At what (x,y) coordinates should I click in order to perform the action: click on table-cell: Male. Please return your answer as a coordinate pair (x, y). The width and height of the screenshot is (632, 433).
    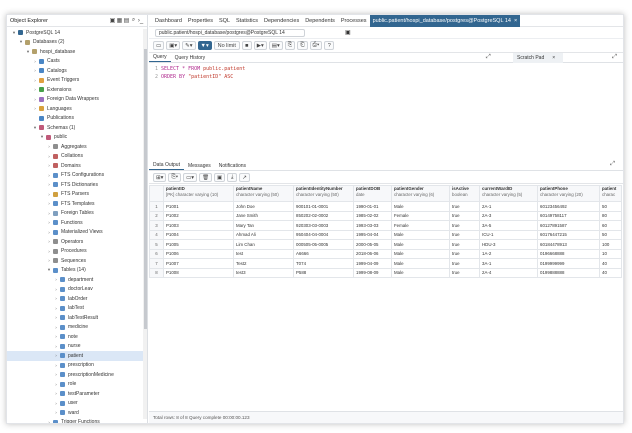
    Looking at the image, I should click on (420, 272).